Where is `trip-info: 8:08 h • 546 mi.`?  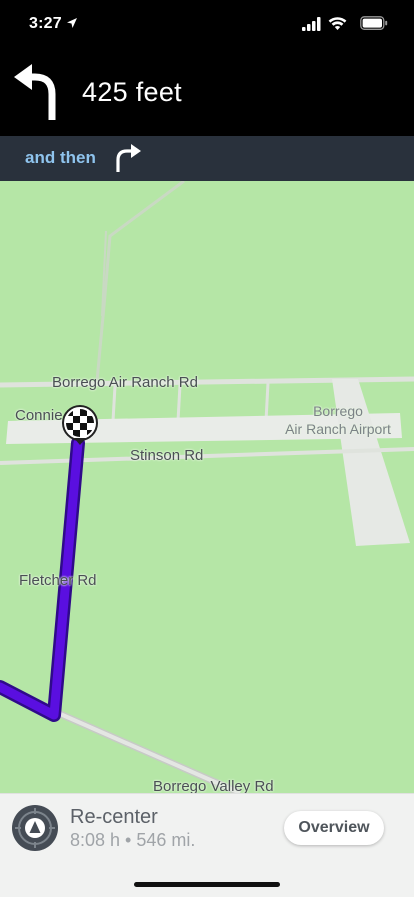
trip-info: 8:08 h • 546 mi. is located at coordinates (133, 840).